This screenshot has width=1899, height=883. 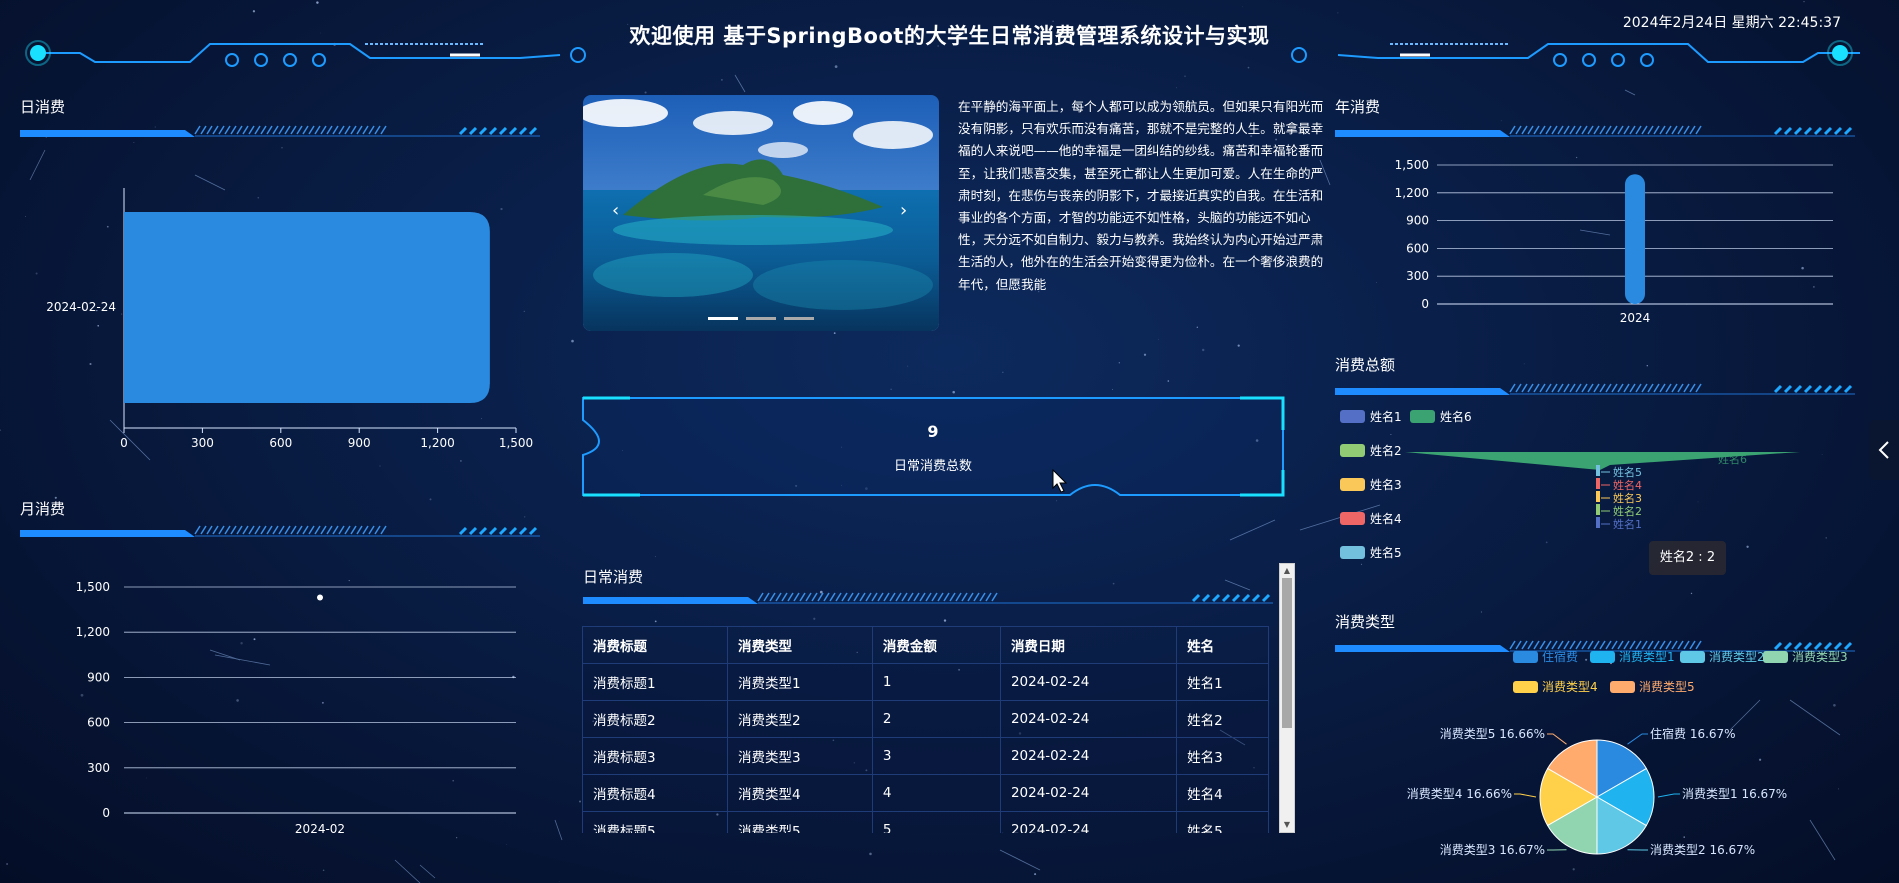 I want to click on total-amount-funnel-chart: 姓名1 姓名6姓名2姓名3姓名4姓名5姓名5姓名4姓名3姓名2姓名1姓名6, so click(x=1570, y=484).